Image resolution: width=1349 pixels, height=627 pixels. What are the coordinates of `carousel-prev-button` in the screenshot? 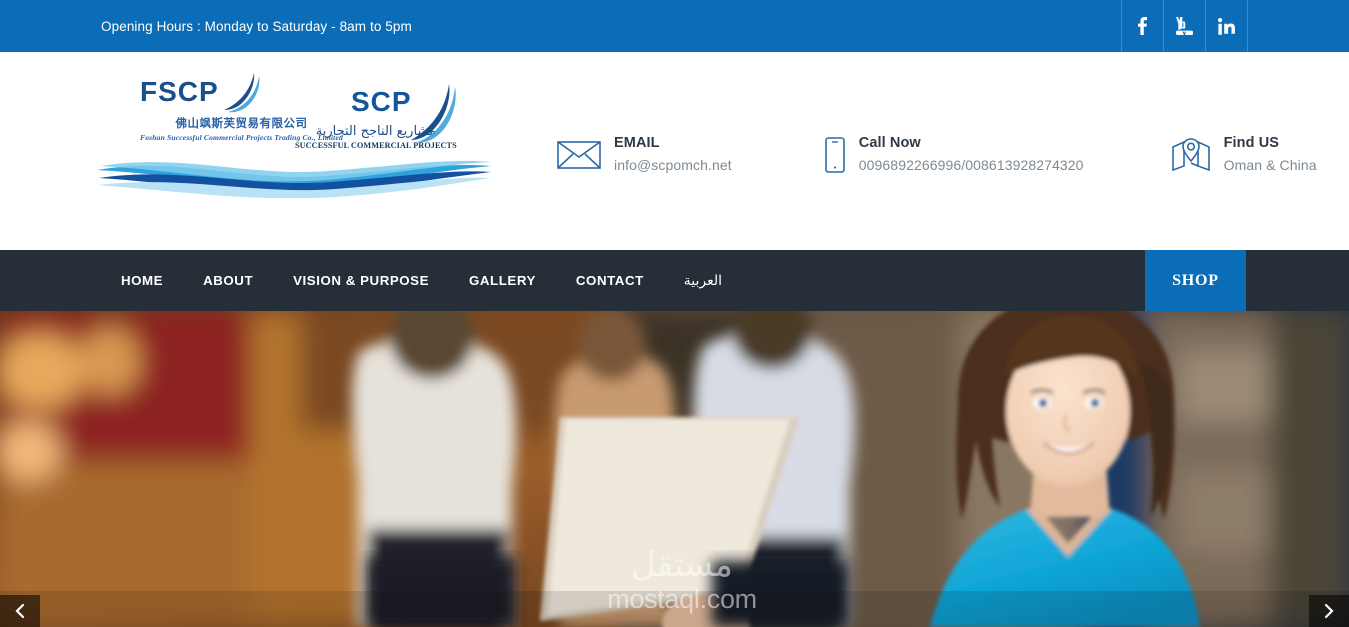 It's located at (20, 611).